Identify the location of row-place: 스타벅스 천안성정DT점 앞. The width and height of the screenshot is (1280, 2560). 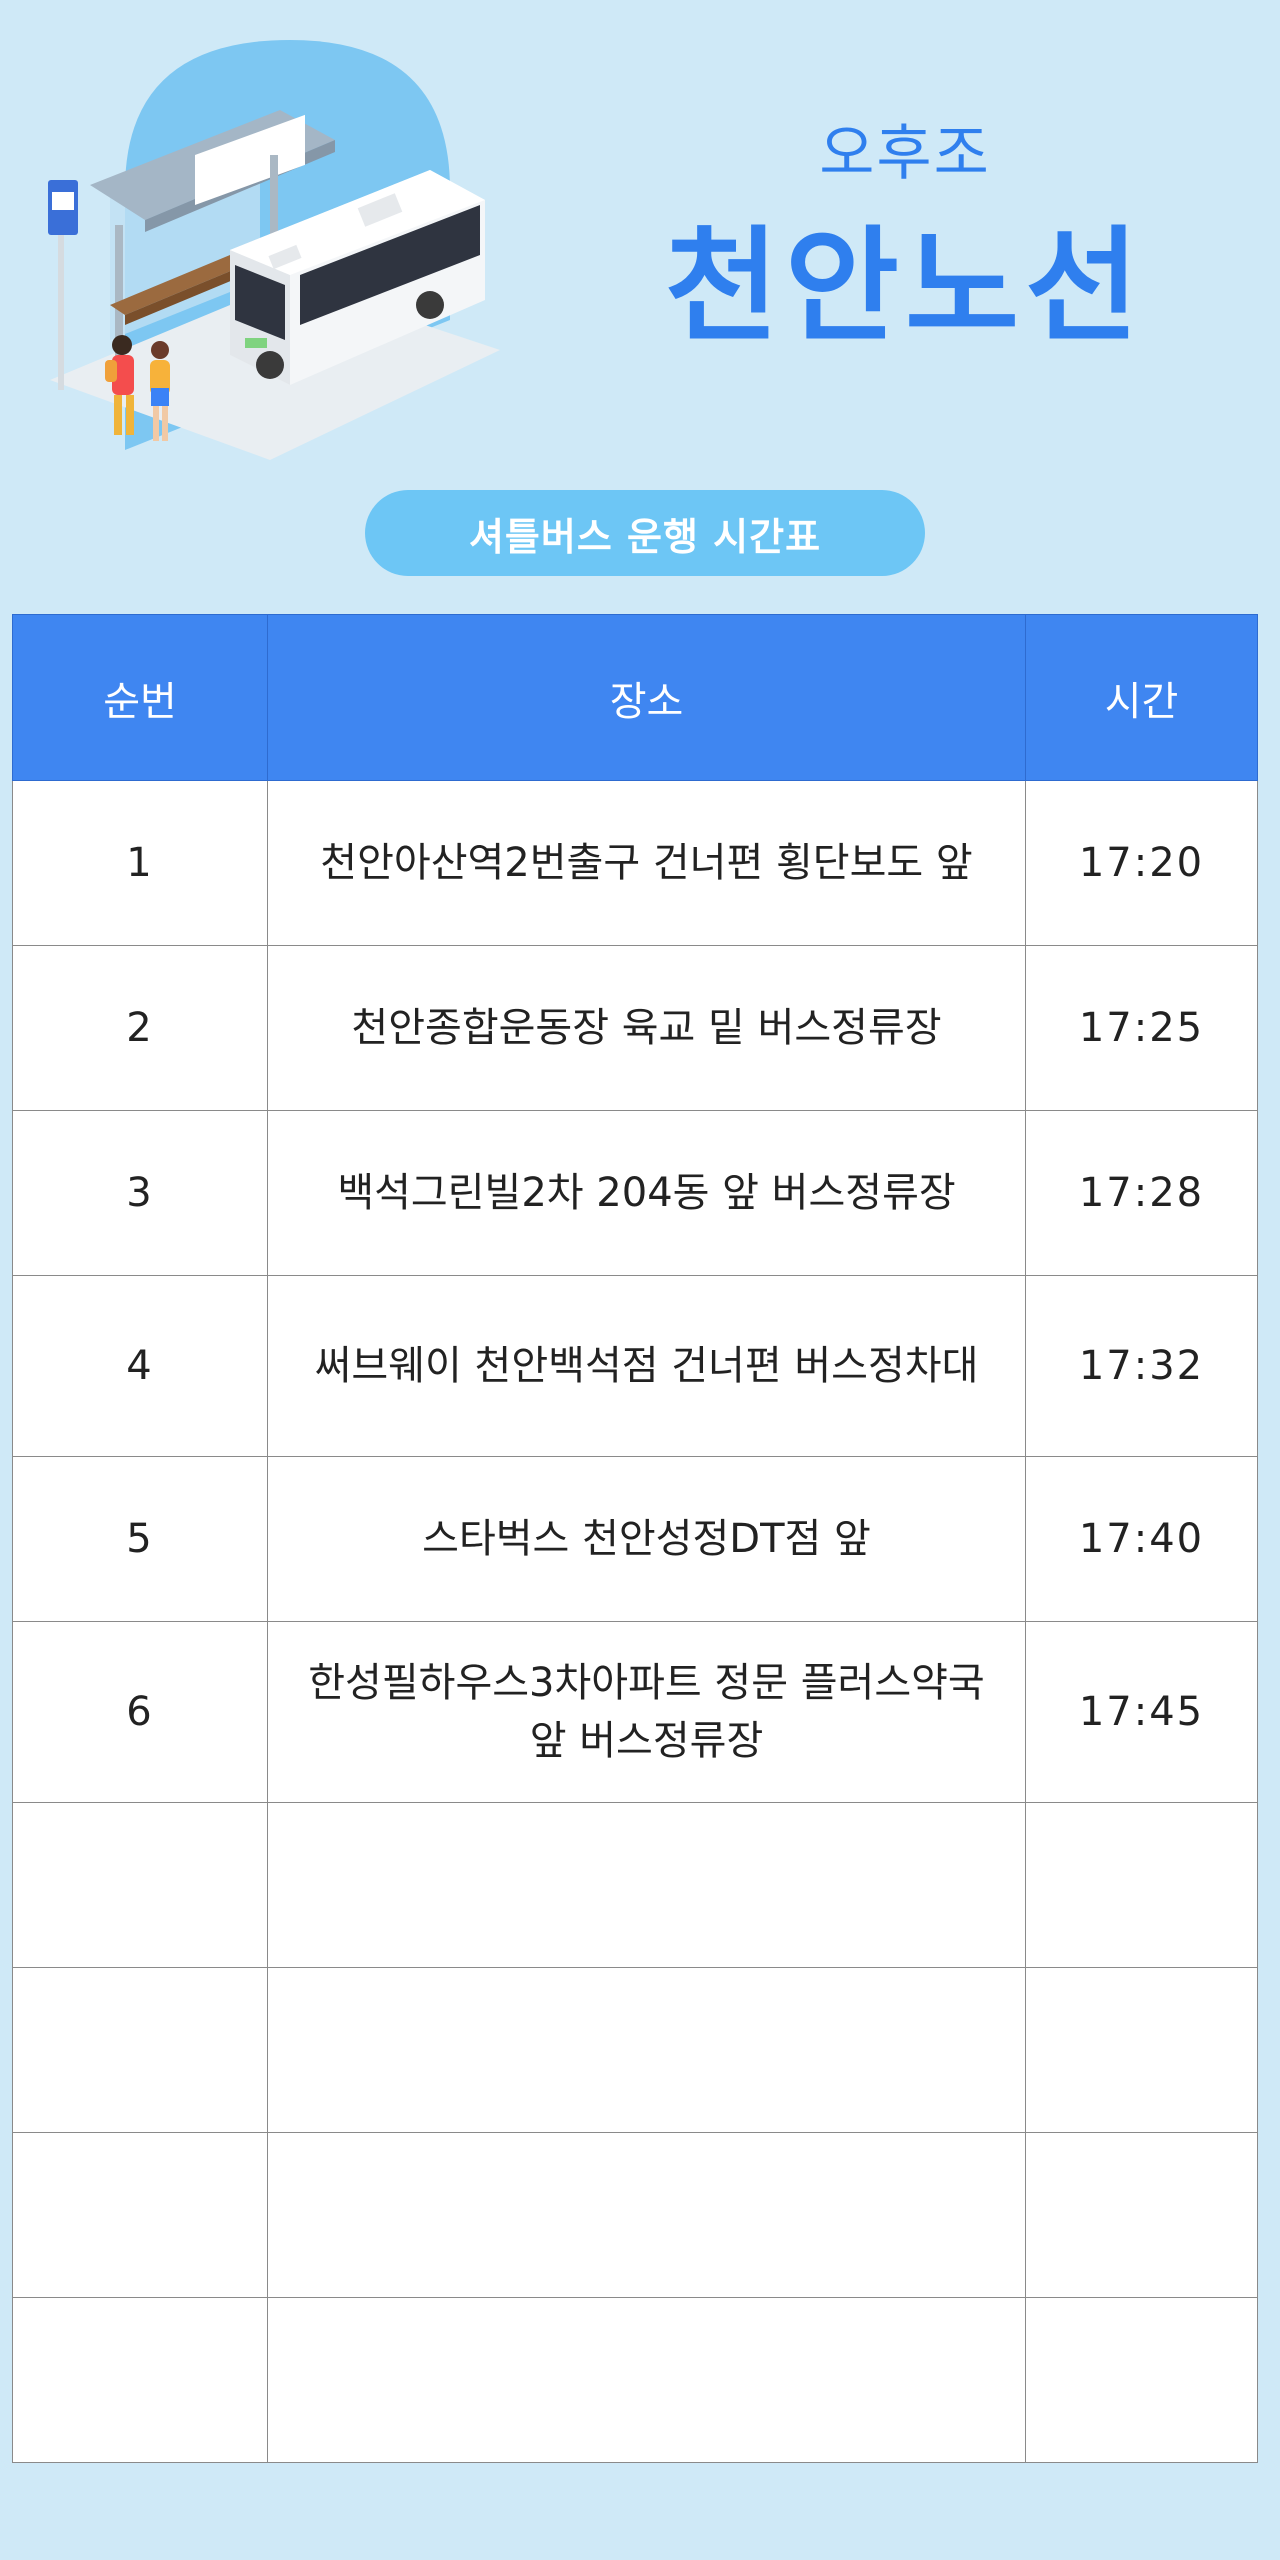
(646, 1539).